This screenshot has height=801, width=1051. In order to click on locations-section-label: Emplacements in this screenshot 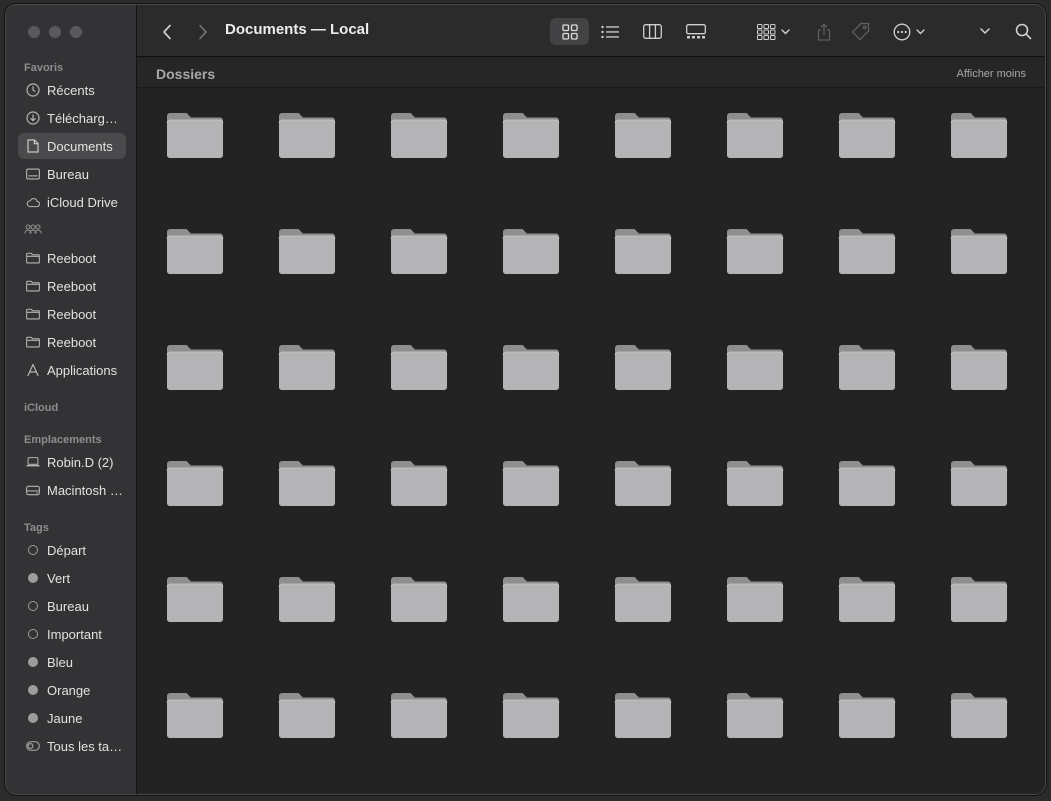, I will do `click(63, 440)`.